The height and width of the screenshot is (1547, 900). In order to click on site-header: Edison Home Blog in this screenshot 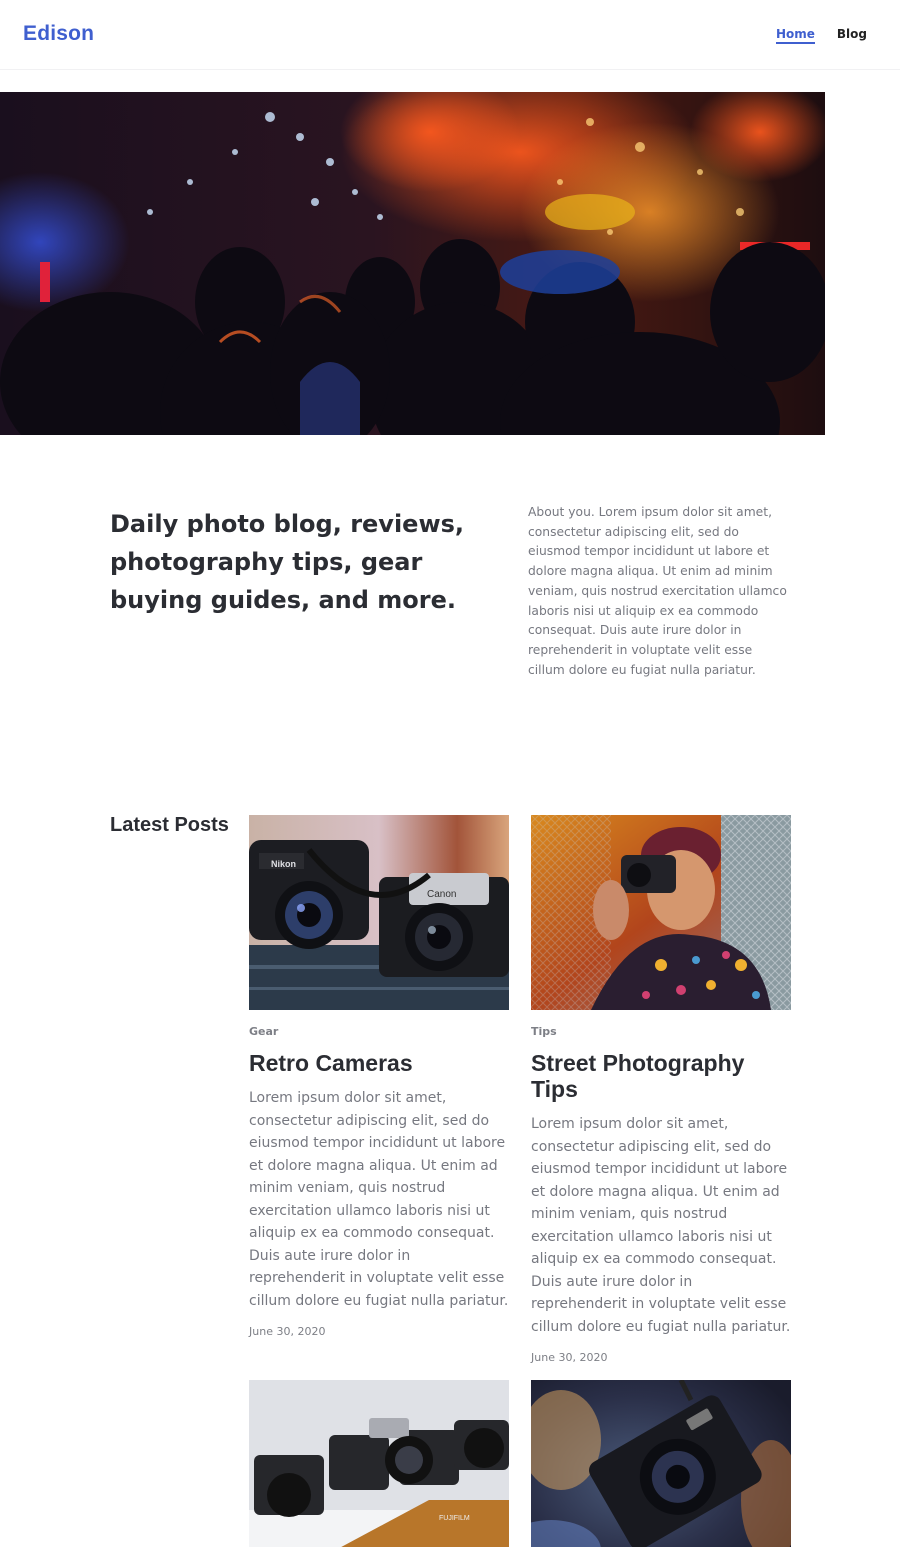, I will do `click(450, 35)`.